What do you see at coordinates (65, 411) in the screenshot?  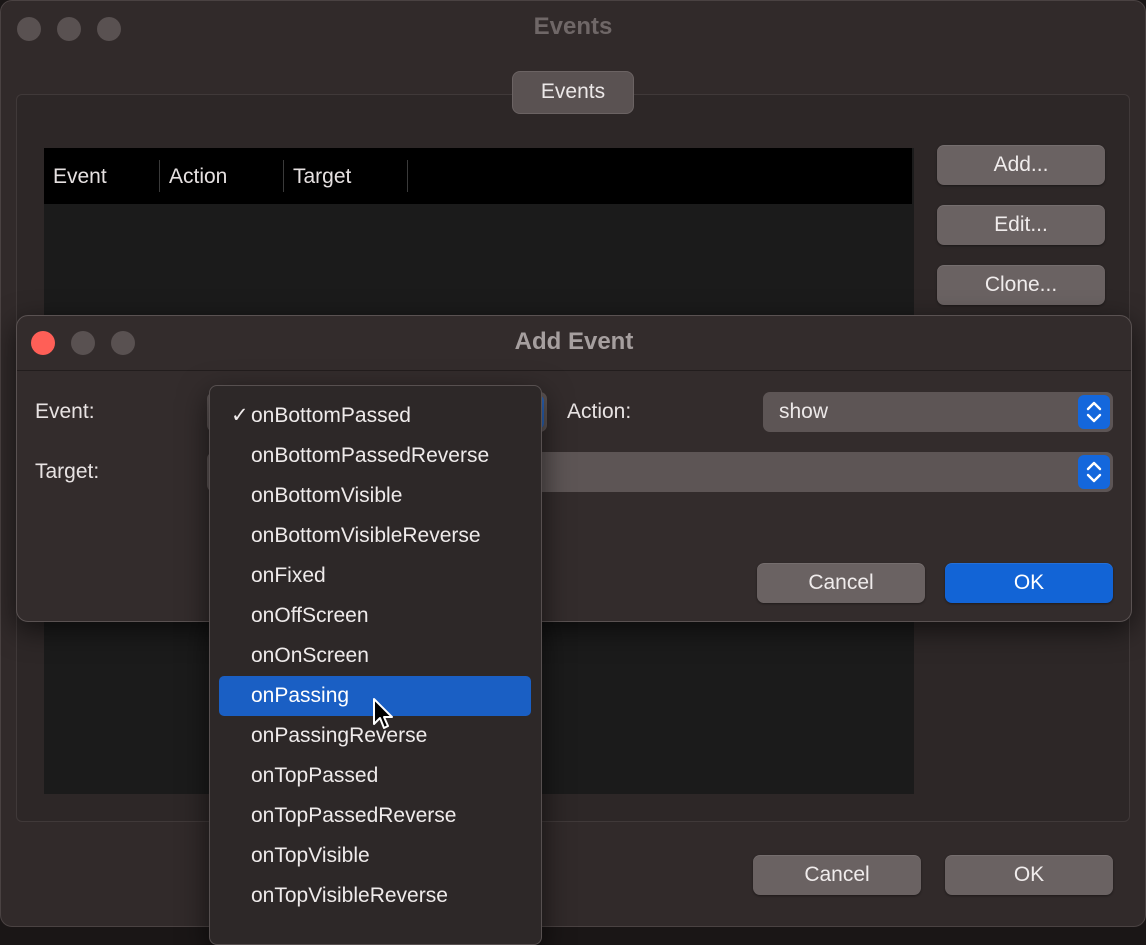 I see `event-label: Event:` at bounding box center [65, 411].